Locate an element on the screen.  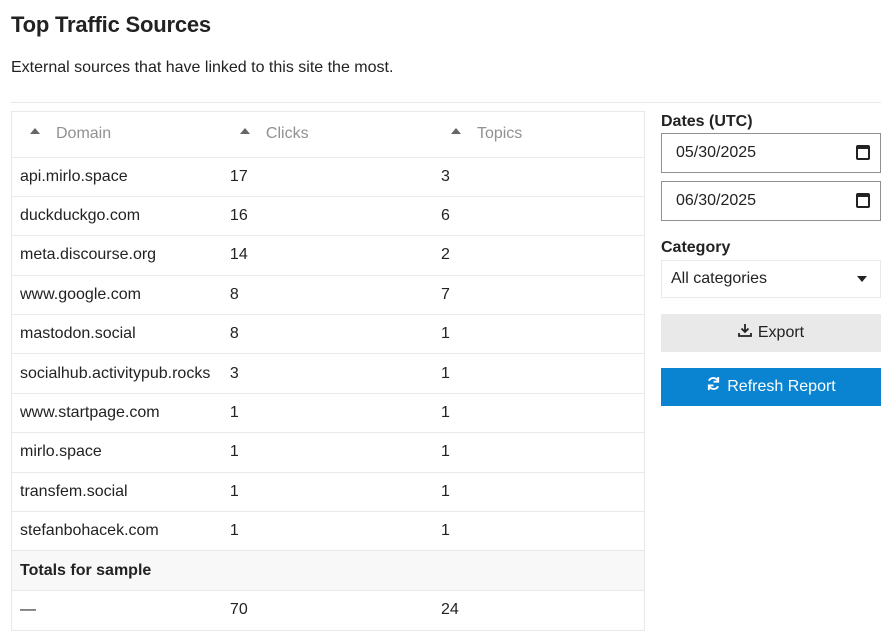
category-label: Category is located at coordinates (696, 247).